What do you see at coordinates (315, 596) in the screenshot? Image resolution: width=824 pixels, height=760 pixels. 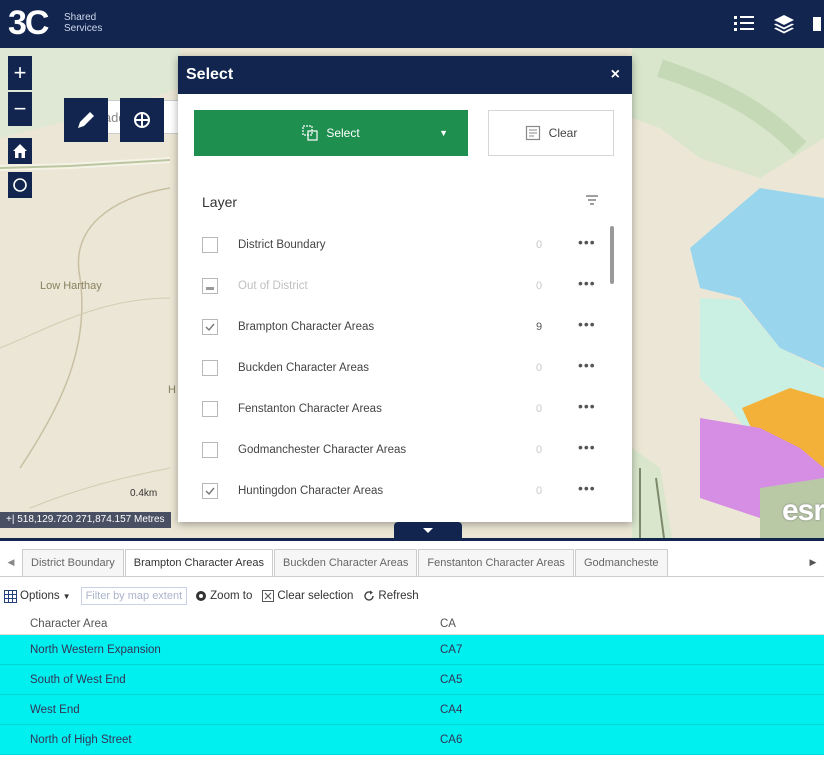 I see `clear-selection-label: Clear selection` at bounding box center [315, 596].